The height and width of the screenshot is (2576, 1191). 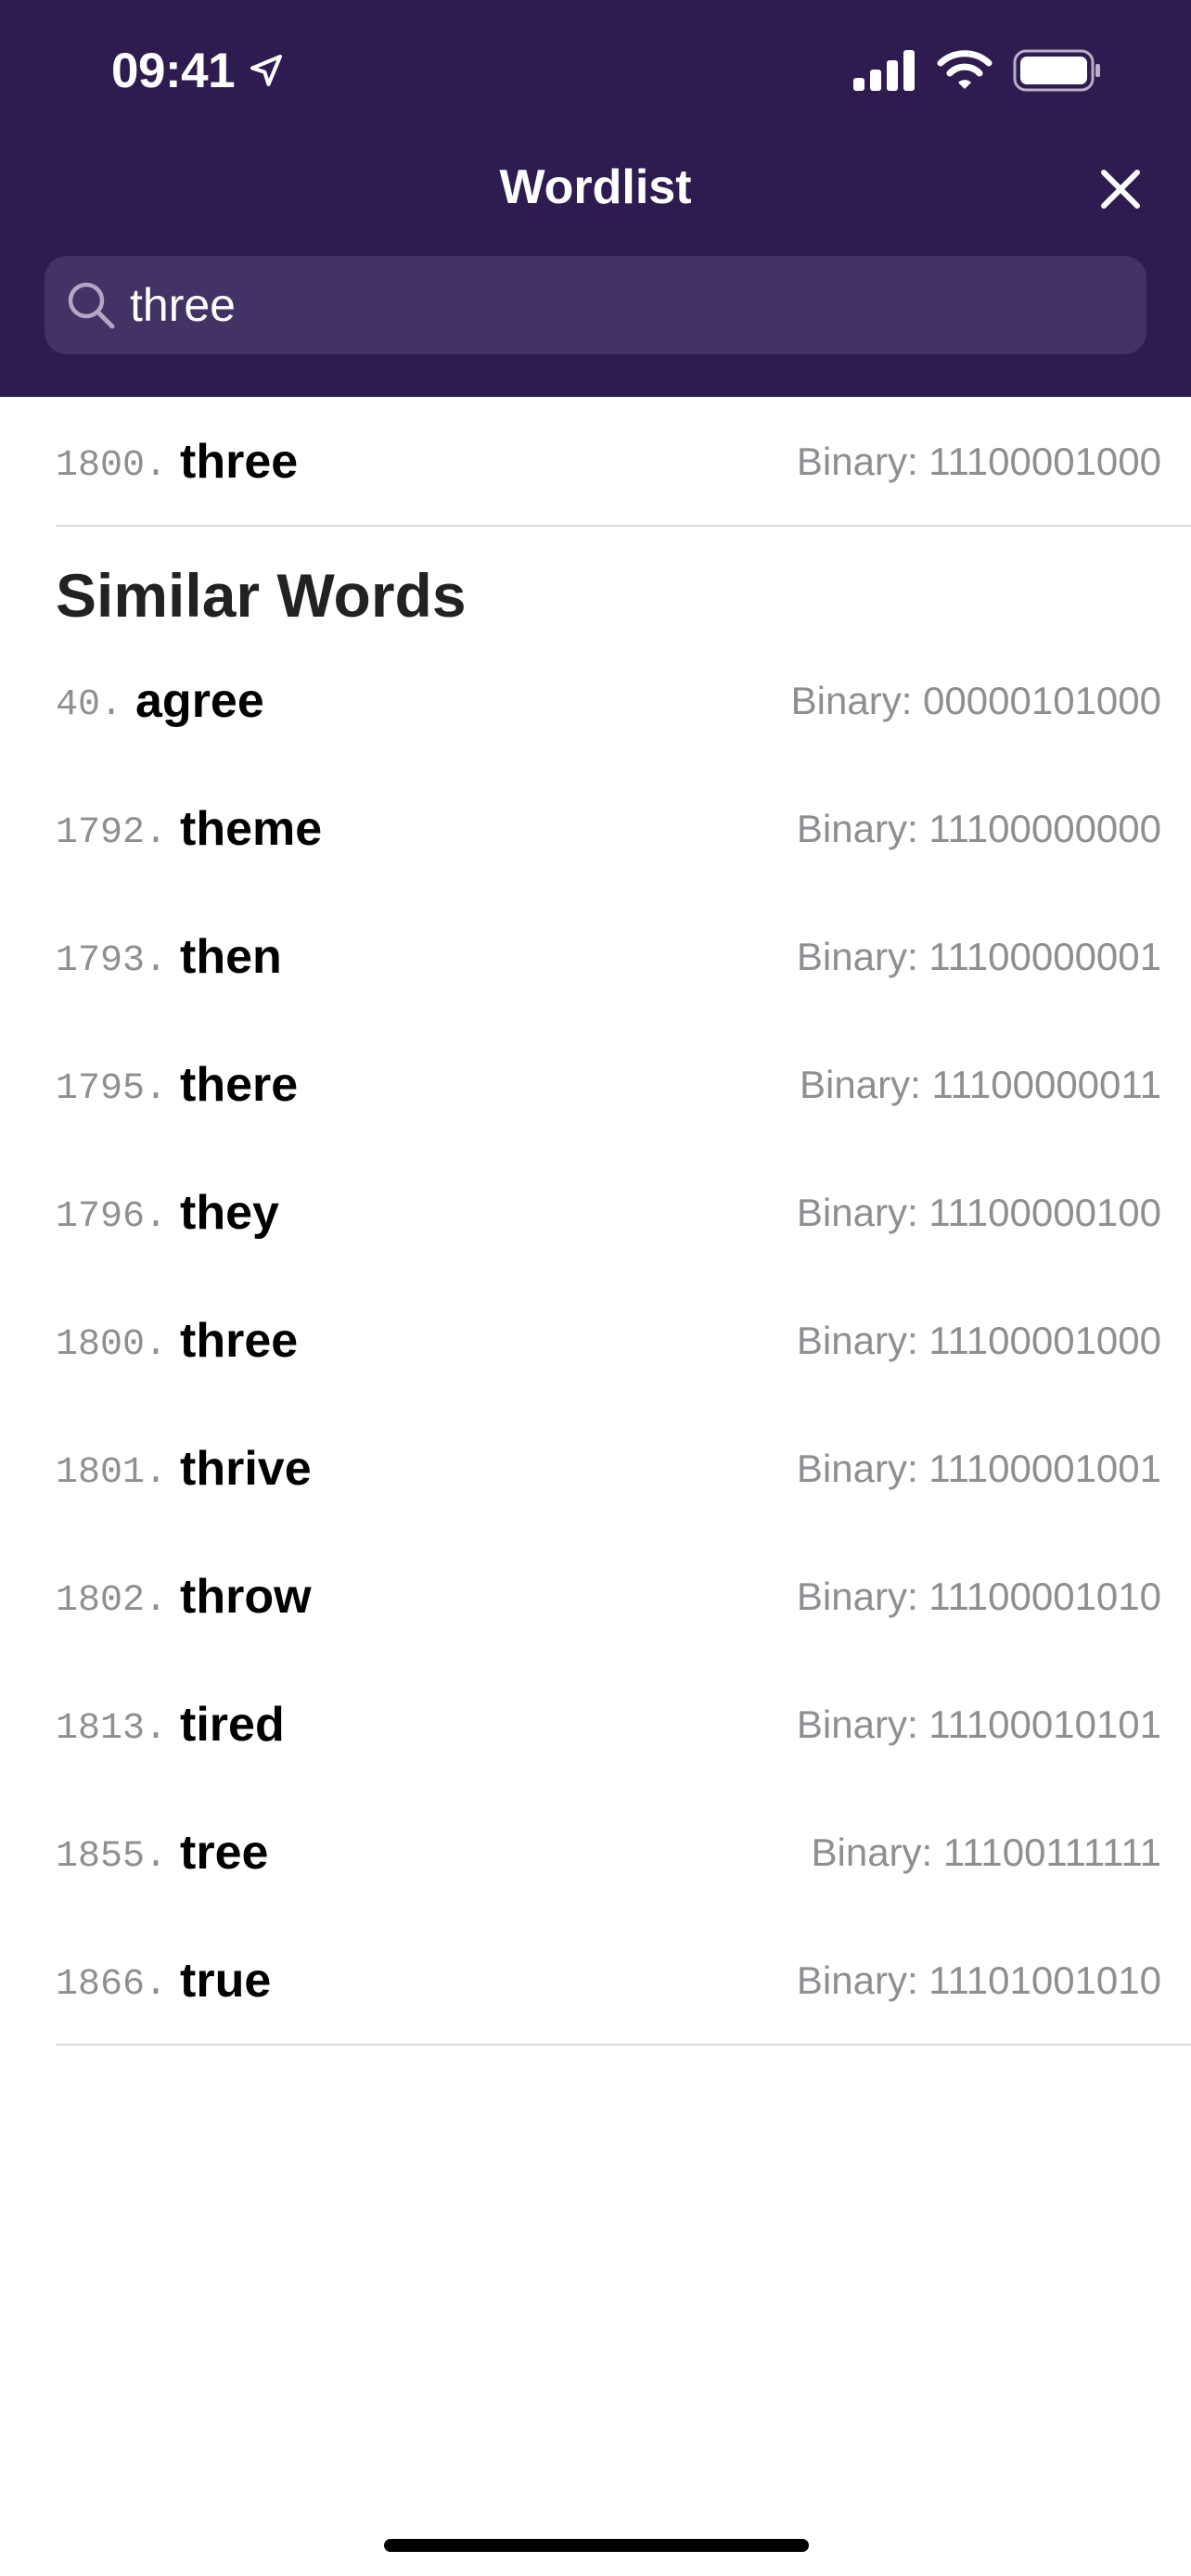 What do you see at coordinates (978, 1212) in the screenshot?
I see `binary-value: Binary: 11100000100` at bounding box center [978, 1212].